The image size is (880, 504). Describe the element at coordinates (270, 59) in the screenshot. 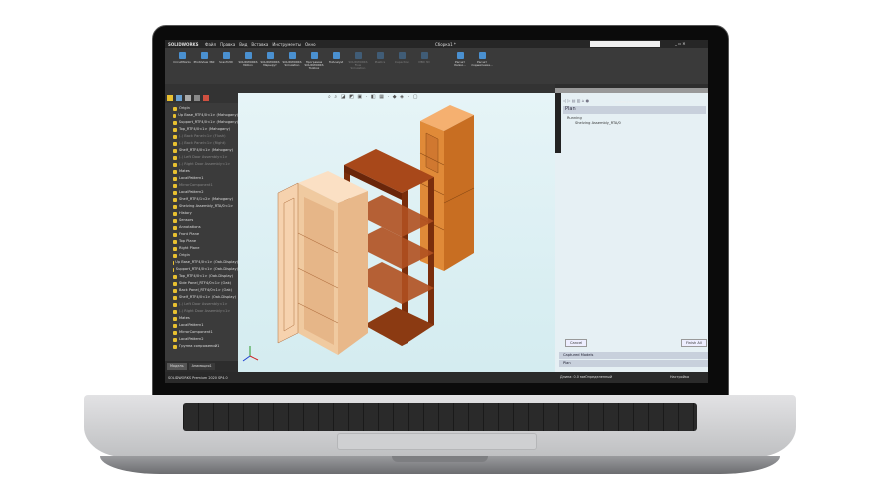

I see `ribbon-button: SOLIDWORKS Маршрут` at that location.